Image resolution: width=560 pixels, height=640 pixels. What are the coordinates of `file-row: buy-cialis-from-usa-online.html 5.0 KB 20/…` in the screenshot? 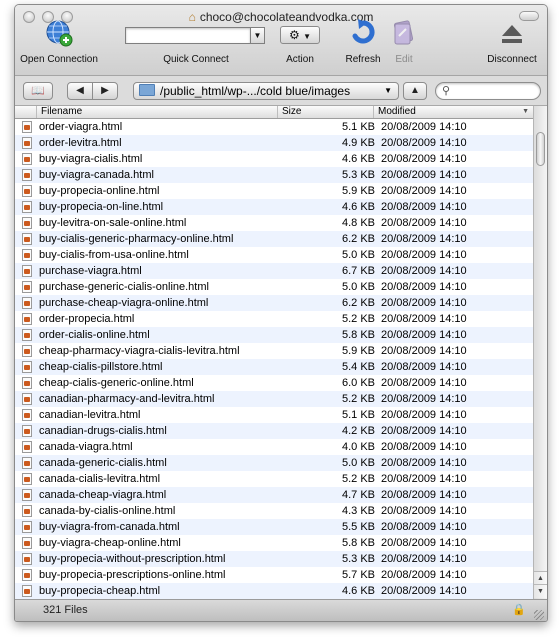 It's located at (274, 255).